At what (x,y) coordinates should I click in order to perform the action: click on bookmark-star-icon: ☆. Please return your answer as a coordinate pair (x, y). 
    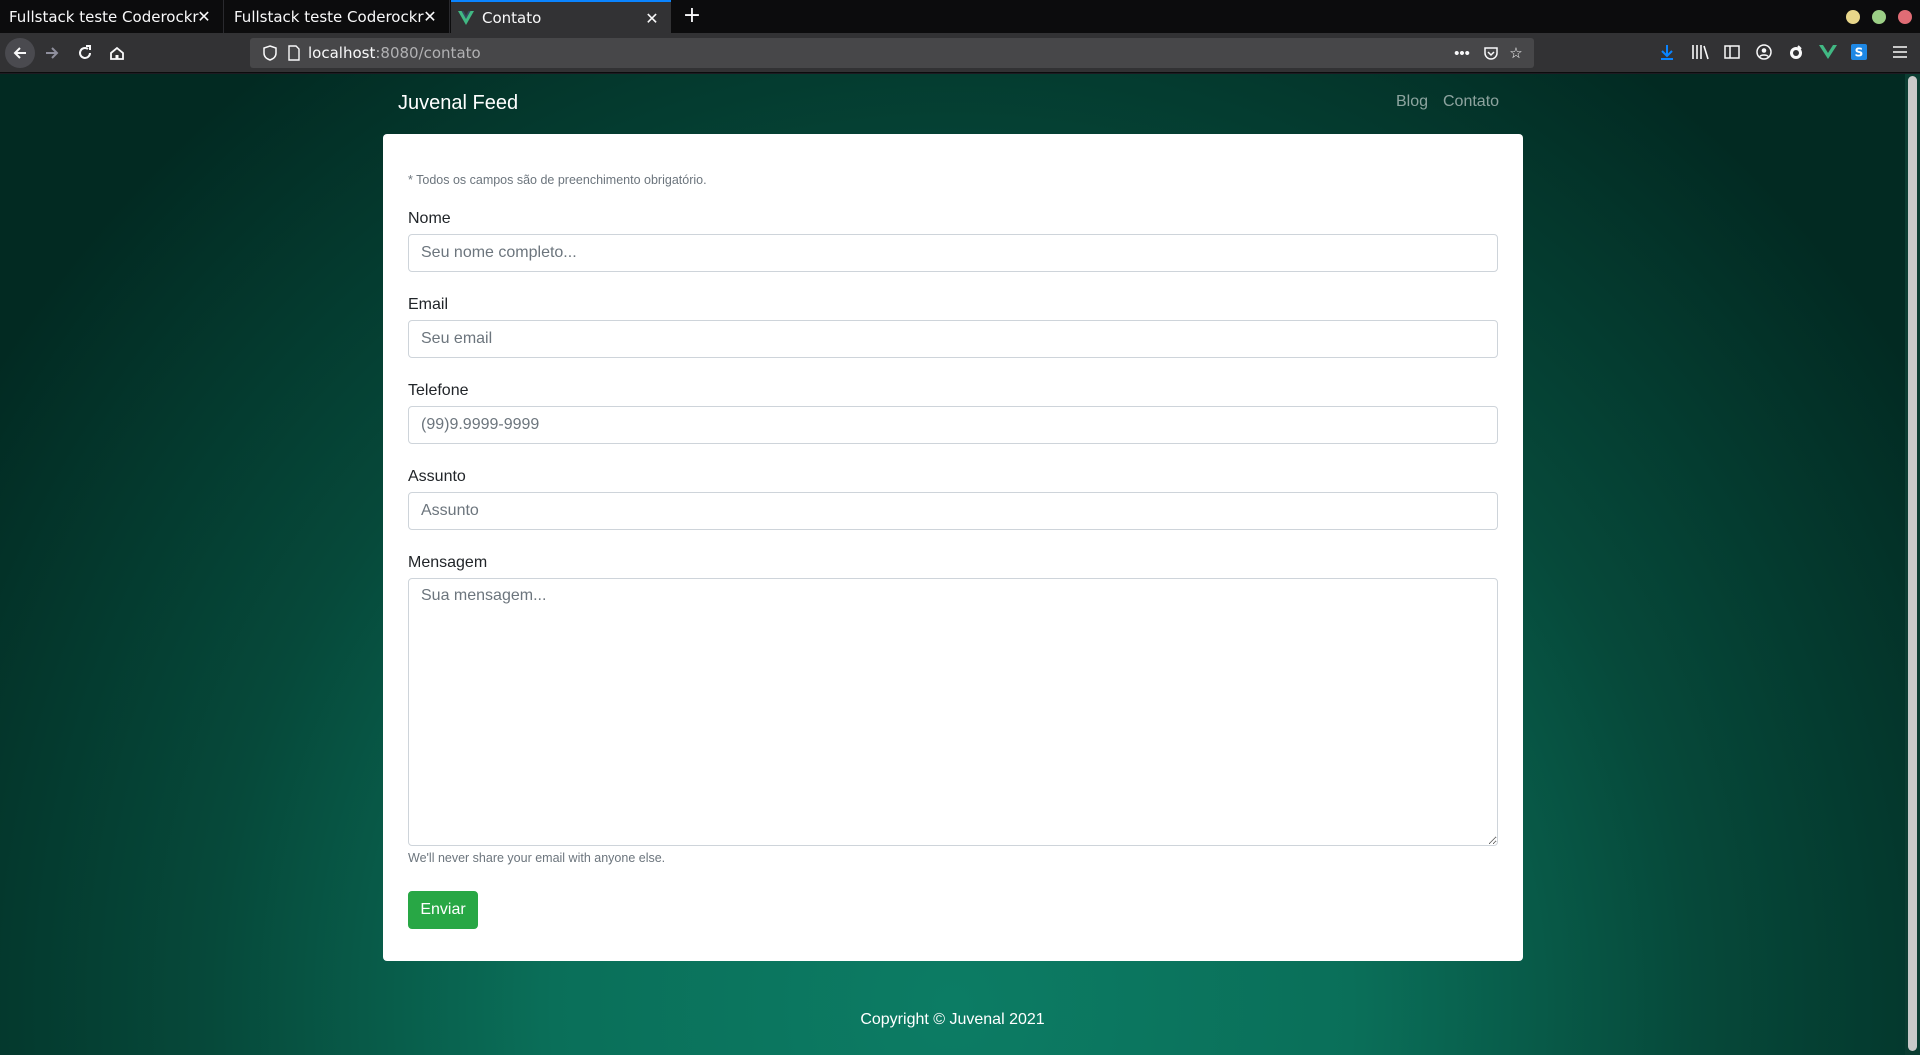
    Looking at the image, I should click on (1516, 53).